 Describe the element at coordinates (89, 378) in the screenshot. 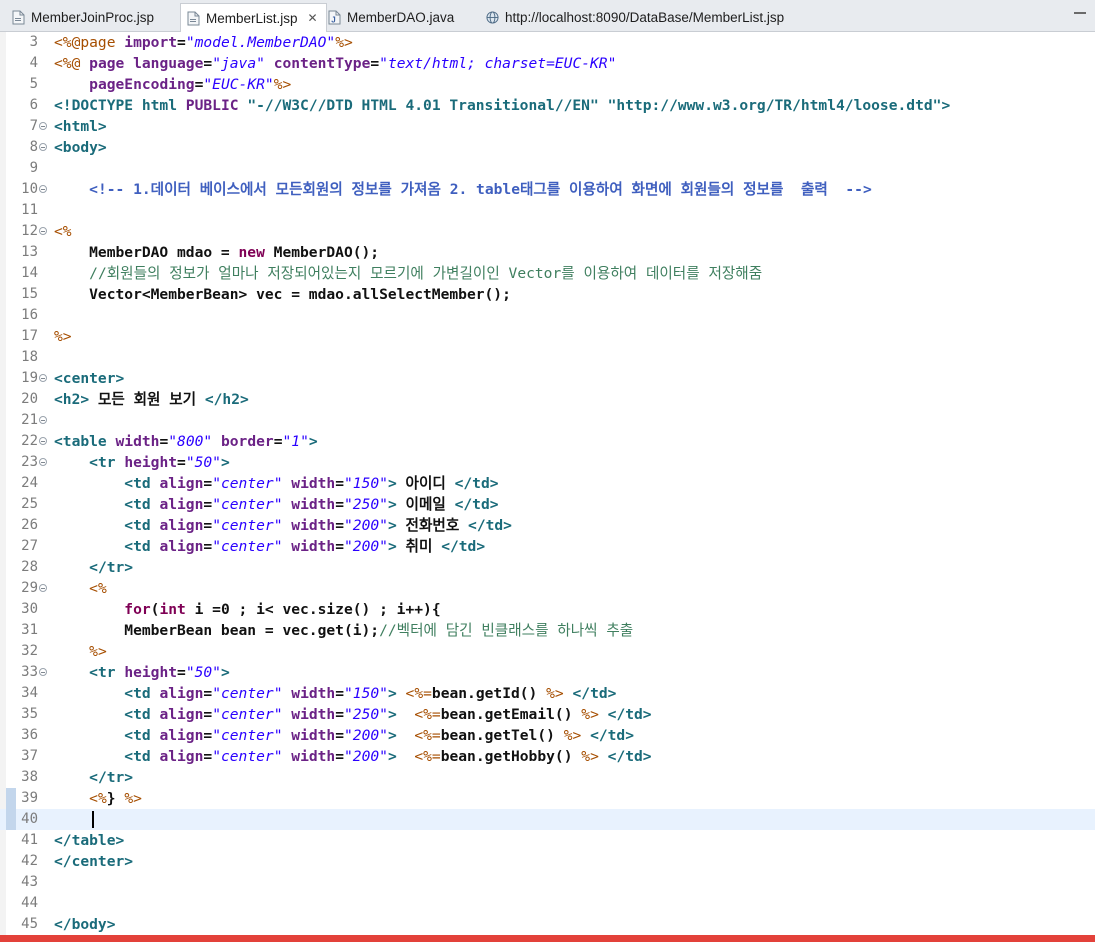

I see `code-text: <center>` at that location.